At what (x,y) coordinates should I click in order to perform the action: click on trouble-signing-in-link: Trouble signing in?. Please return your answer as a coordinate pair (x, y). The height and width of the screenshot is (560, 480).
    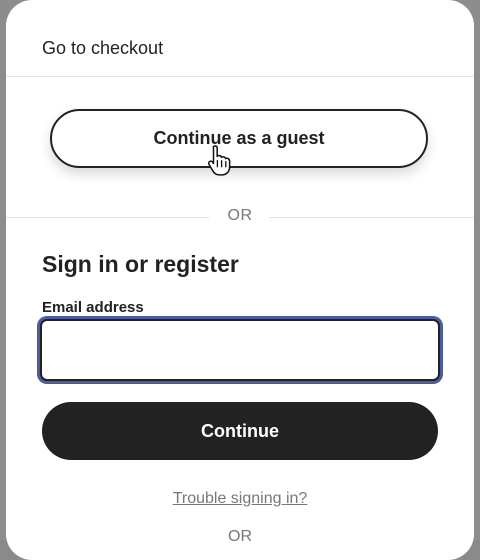
    Looking at the image, I should click on (240, 499).